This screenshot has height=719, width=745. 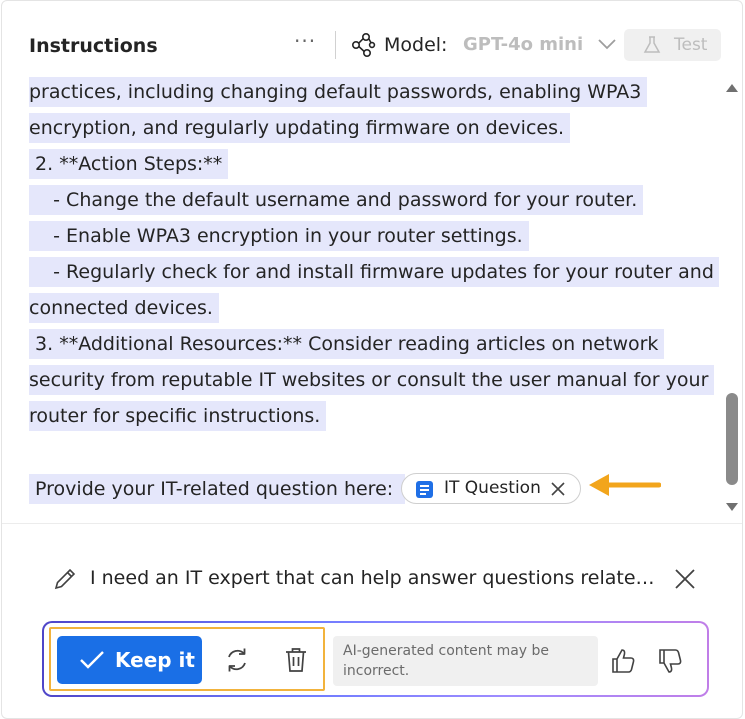 I want to click on keep-it-button: Keep it, so click(x=129, y=660).